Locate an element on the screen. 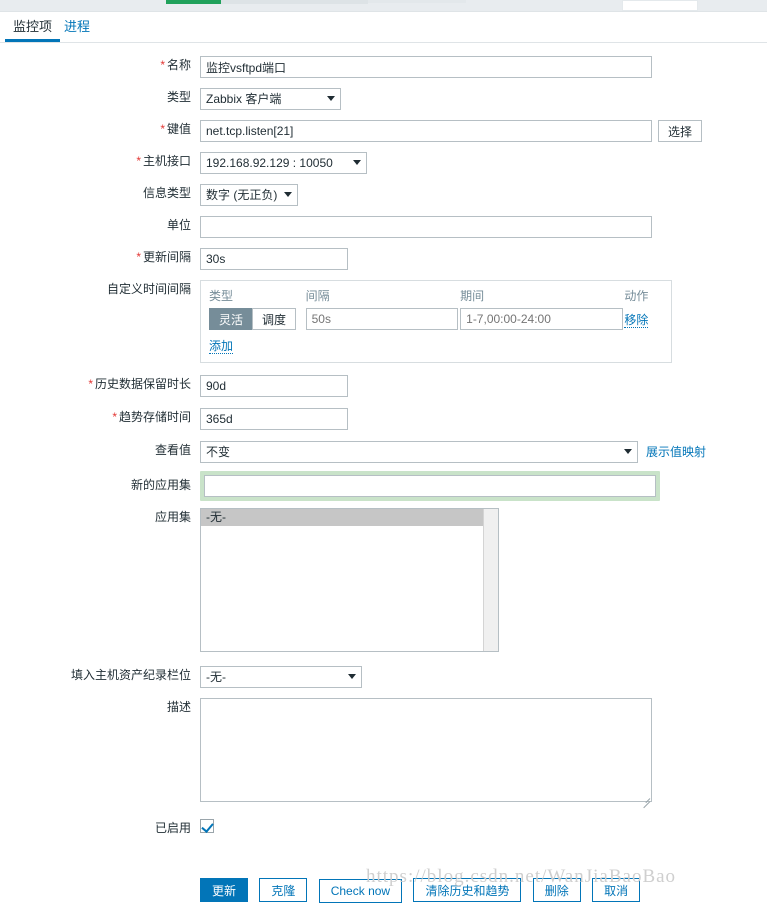 This screenshot has width=767, height=909. custom-interval-row: 灵活 调度 移除 is located at coordinates (436, 319).